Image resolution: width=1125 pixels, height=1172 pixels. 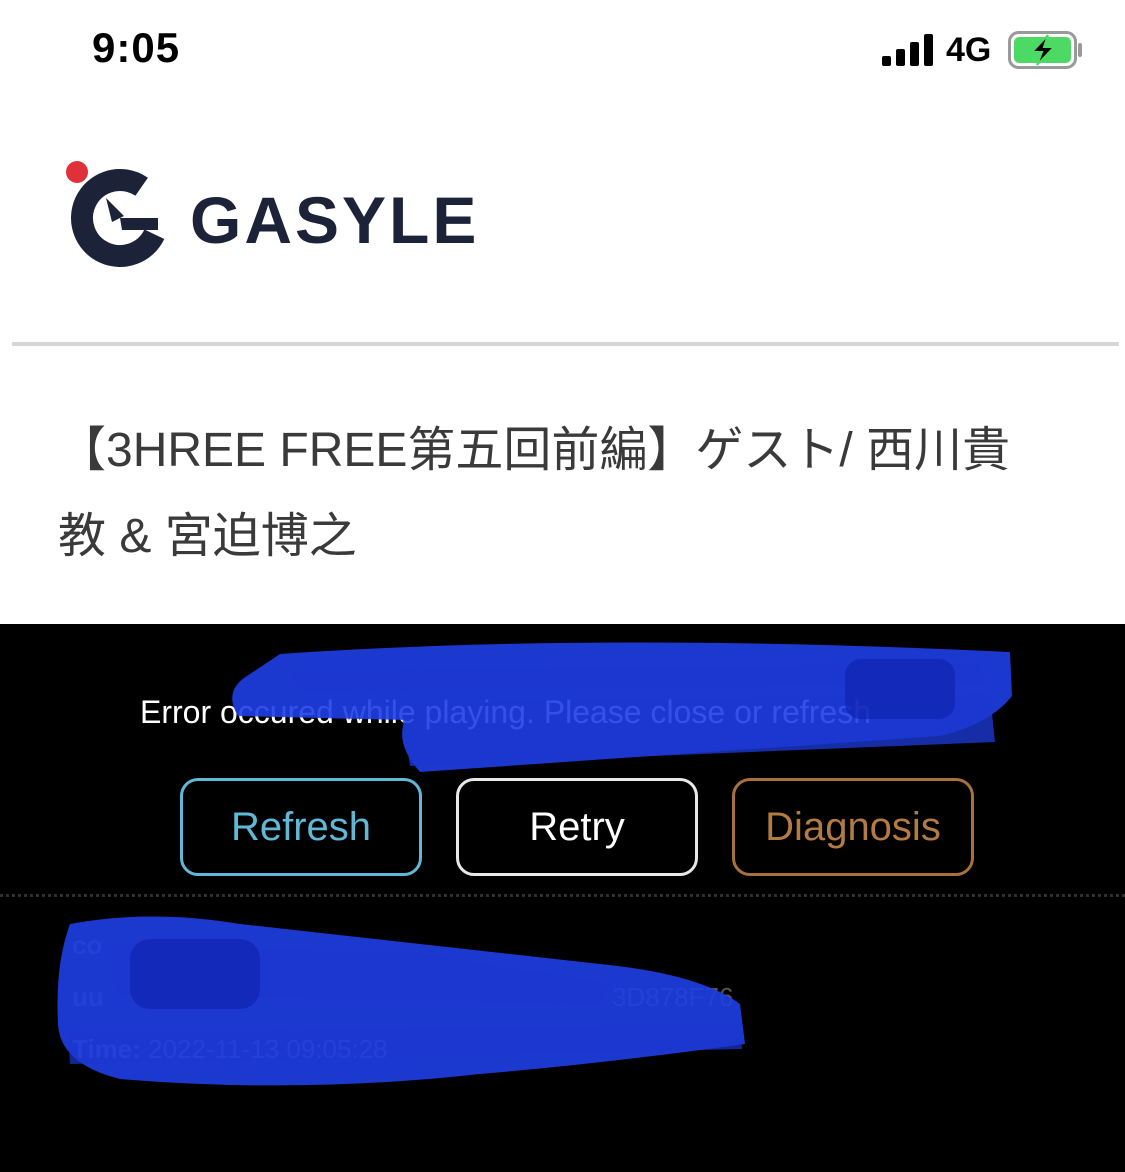 What do you see at coordinates (402, 997) in the screenshot?
I see `info-uuid-row: uu 3D878F76` at bounding box center [402, 997].